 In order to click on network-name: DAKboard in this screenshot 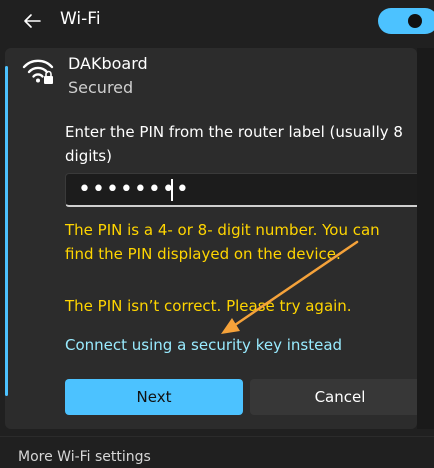, I will do `click(108, 63)`.